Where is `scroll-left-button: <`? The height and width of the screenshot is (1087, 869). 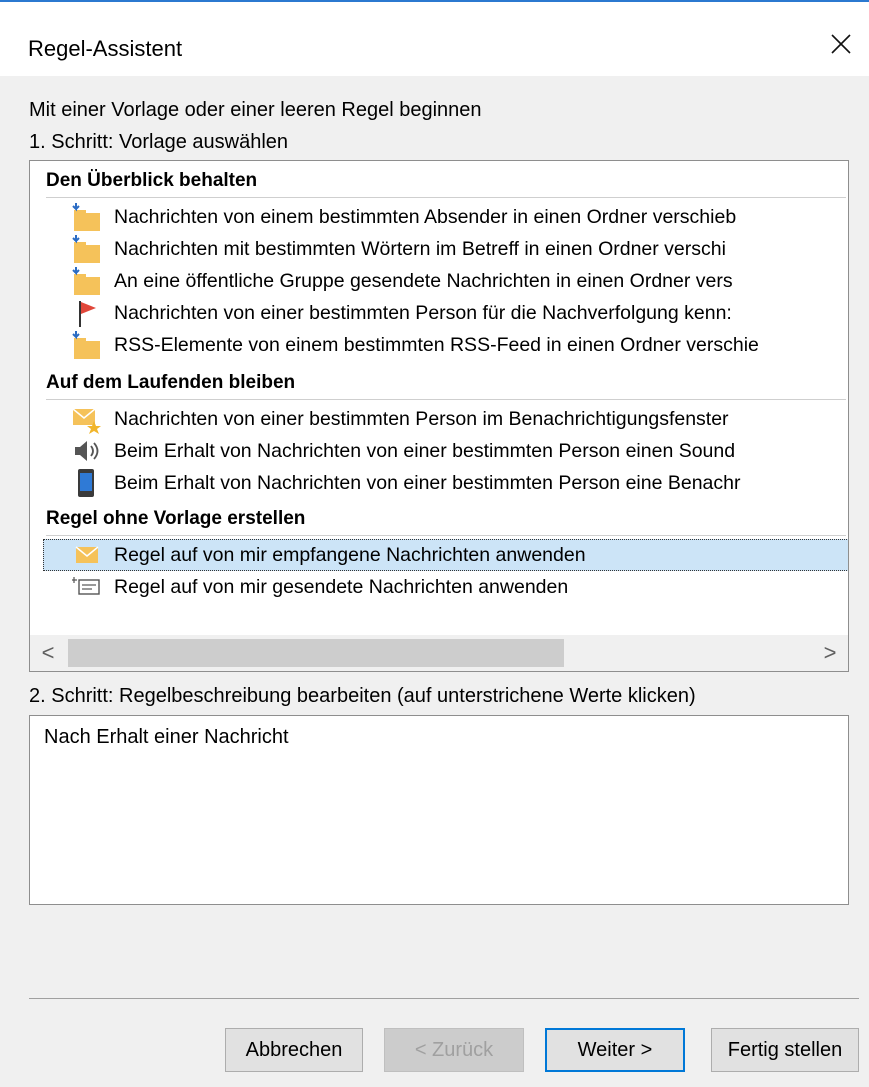
scroll-left-button: < is located at coordinates (48, 653).